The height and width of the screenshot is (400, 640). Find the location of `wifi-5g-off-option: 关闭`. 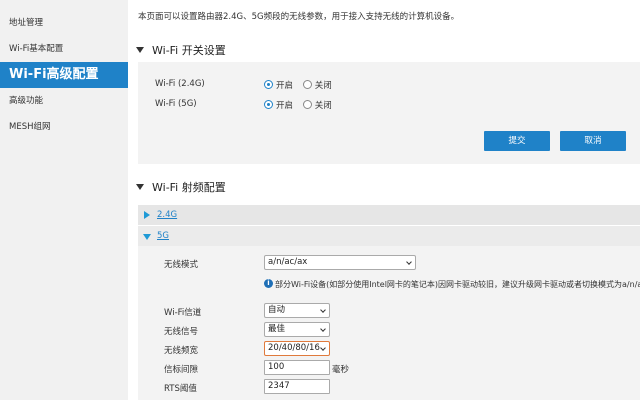

wifi-5g-off-option: 关闭 is located at coordinates (317, 105).